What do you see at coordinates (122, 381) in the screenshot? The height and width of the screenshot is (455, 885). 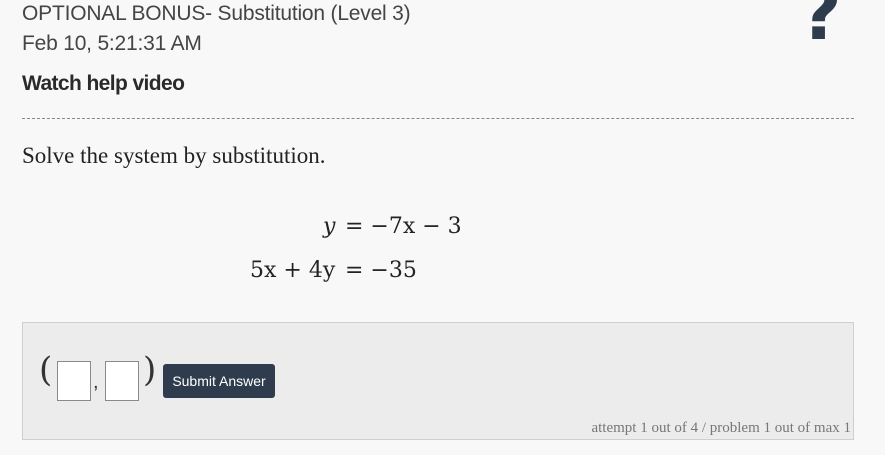 I see `y-value-input` at bounding box center [122, 381].